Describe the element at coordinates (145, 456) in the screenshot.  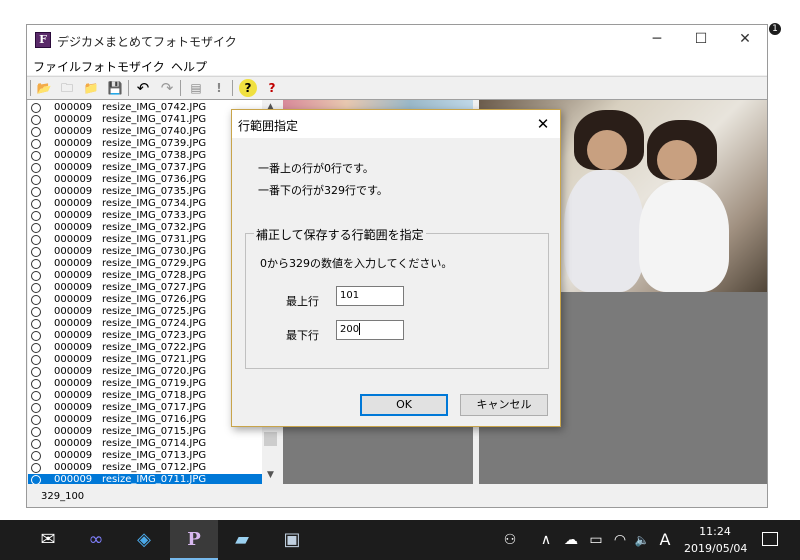
I see `list-item: 000009 resize_IMG_0713.JPG` at that location.